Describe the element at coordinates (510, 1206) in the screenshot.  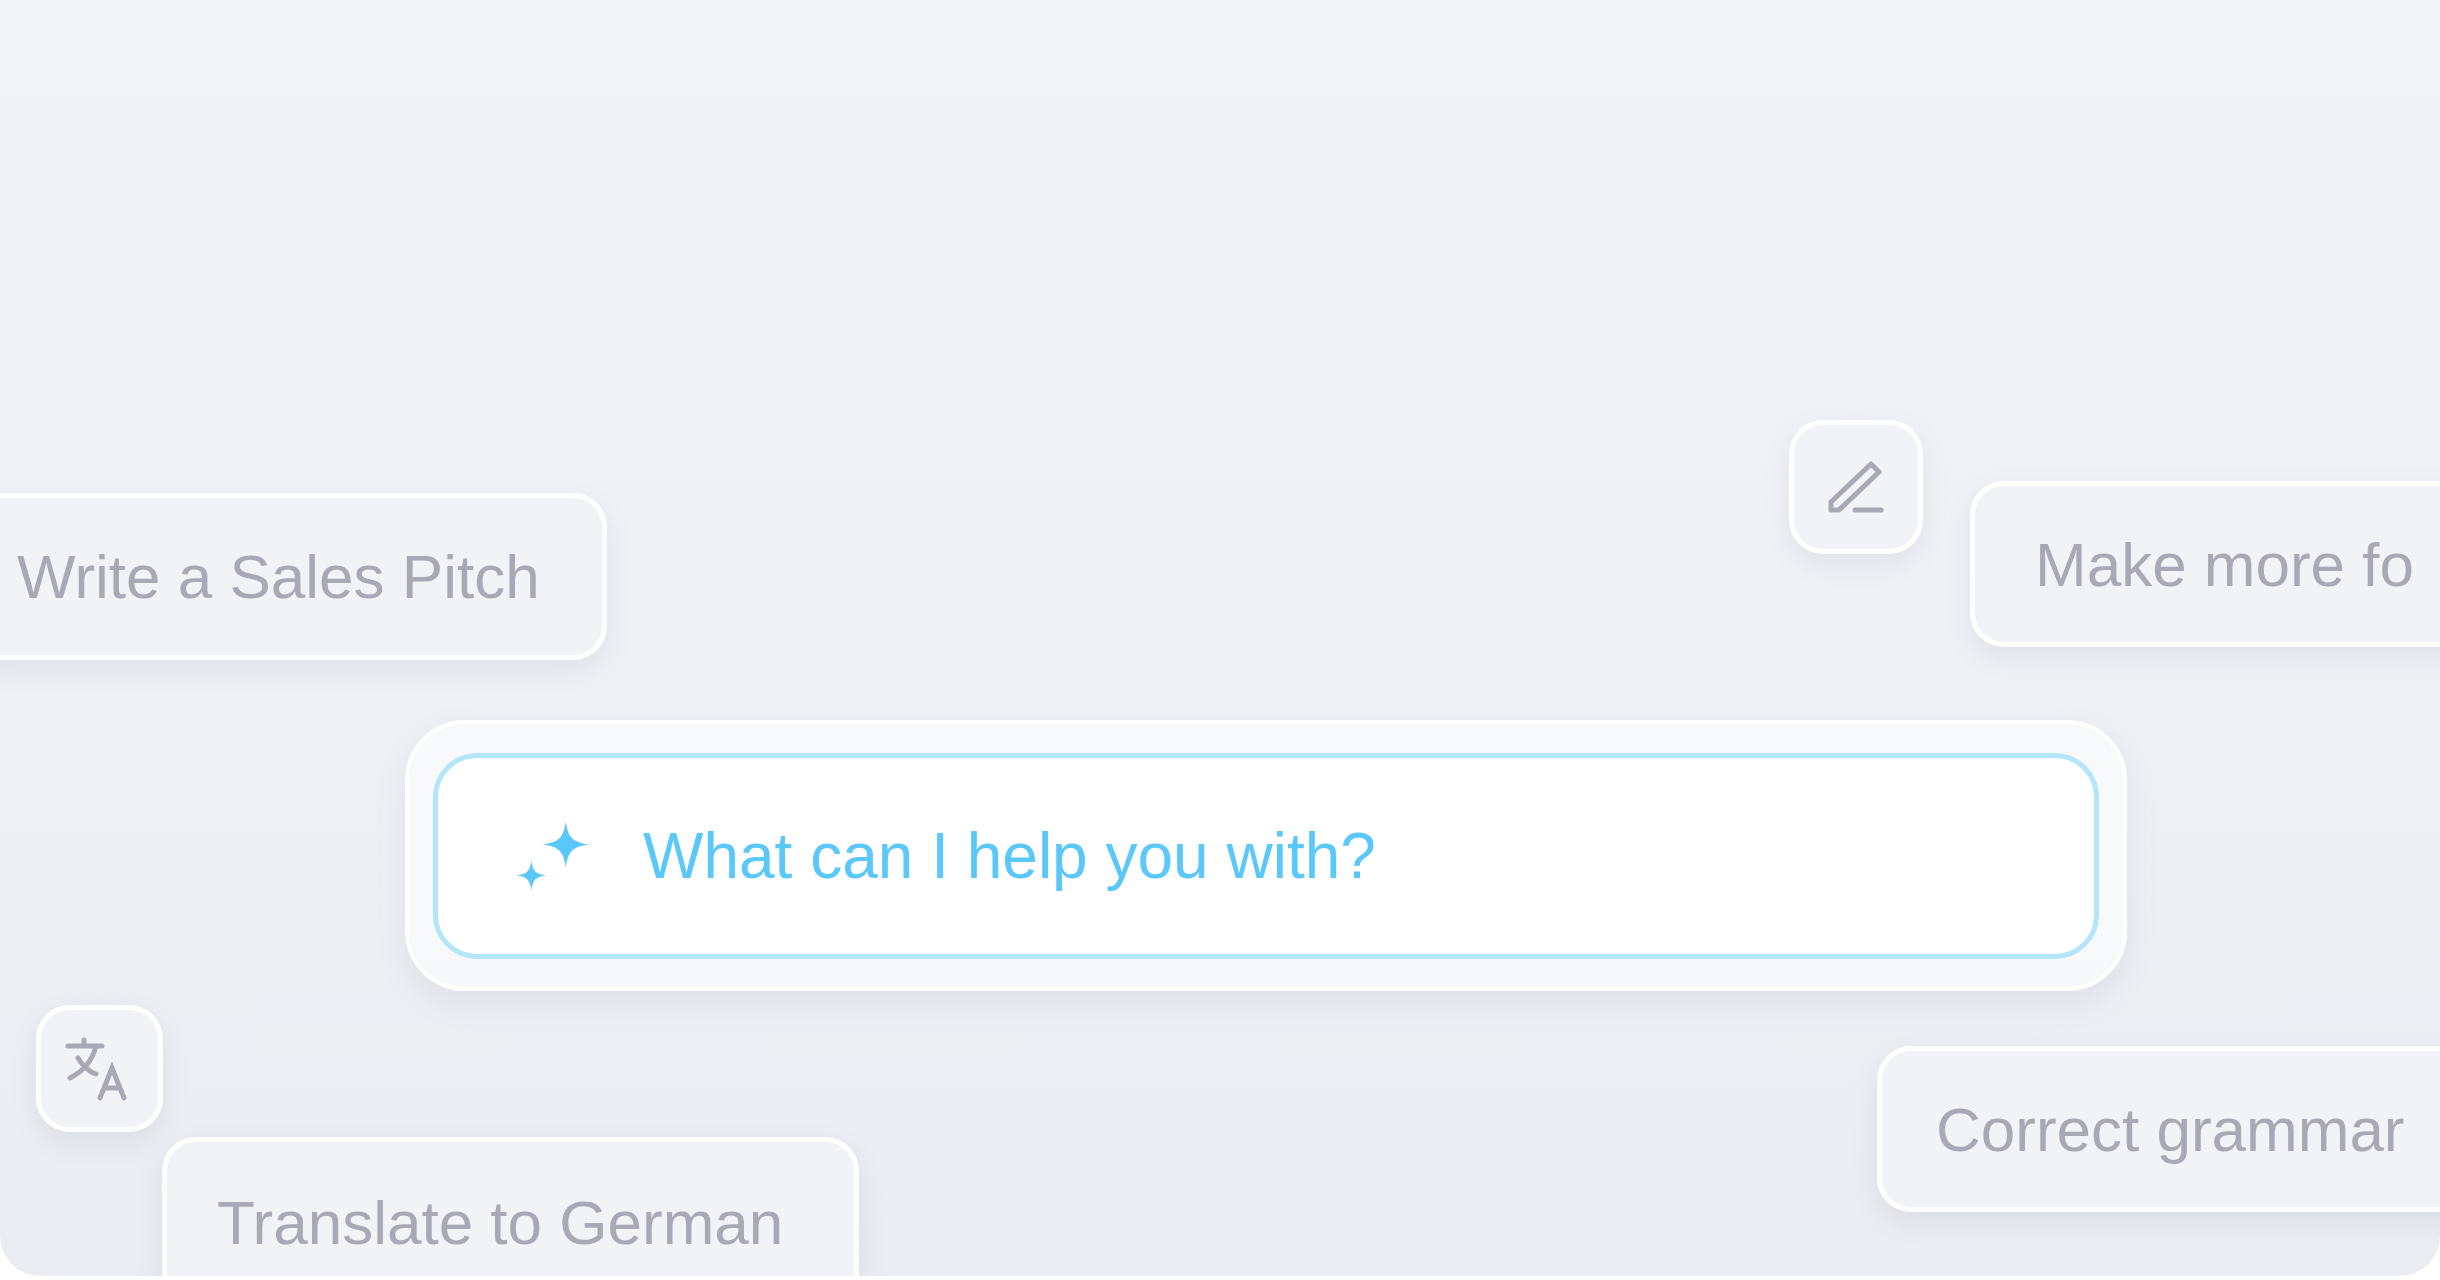
I see `suggestion-chip: Translate to German` at that location.